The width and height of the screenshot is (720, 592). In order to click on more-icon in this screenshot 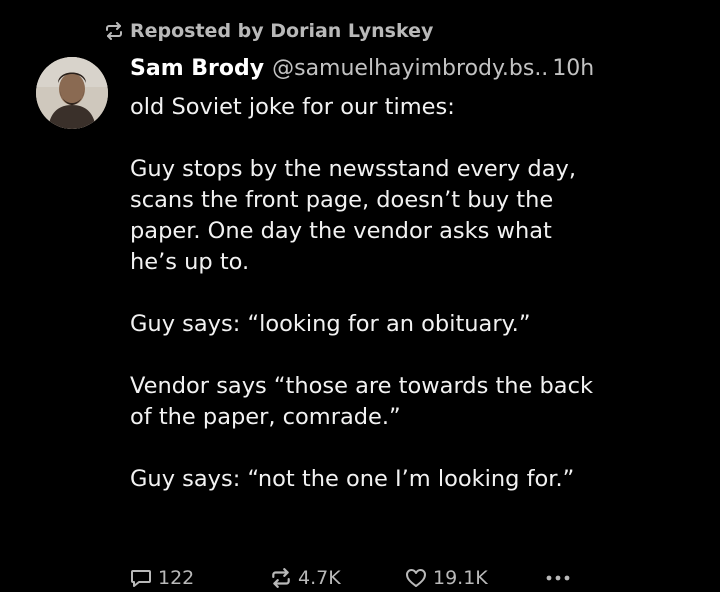, I will do `click(558, 578)`.